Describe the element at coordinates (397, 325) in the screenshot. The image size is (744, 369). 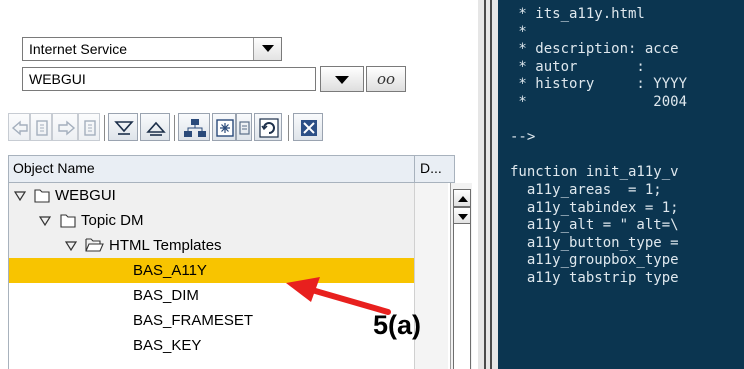
I see `annotation-label: 5(a)` at that location.